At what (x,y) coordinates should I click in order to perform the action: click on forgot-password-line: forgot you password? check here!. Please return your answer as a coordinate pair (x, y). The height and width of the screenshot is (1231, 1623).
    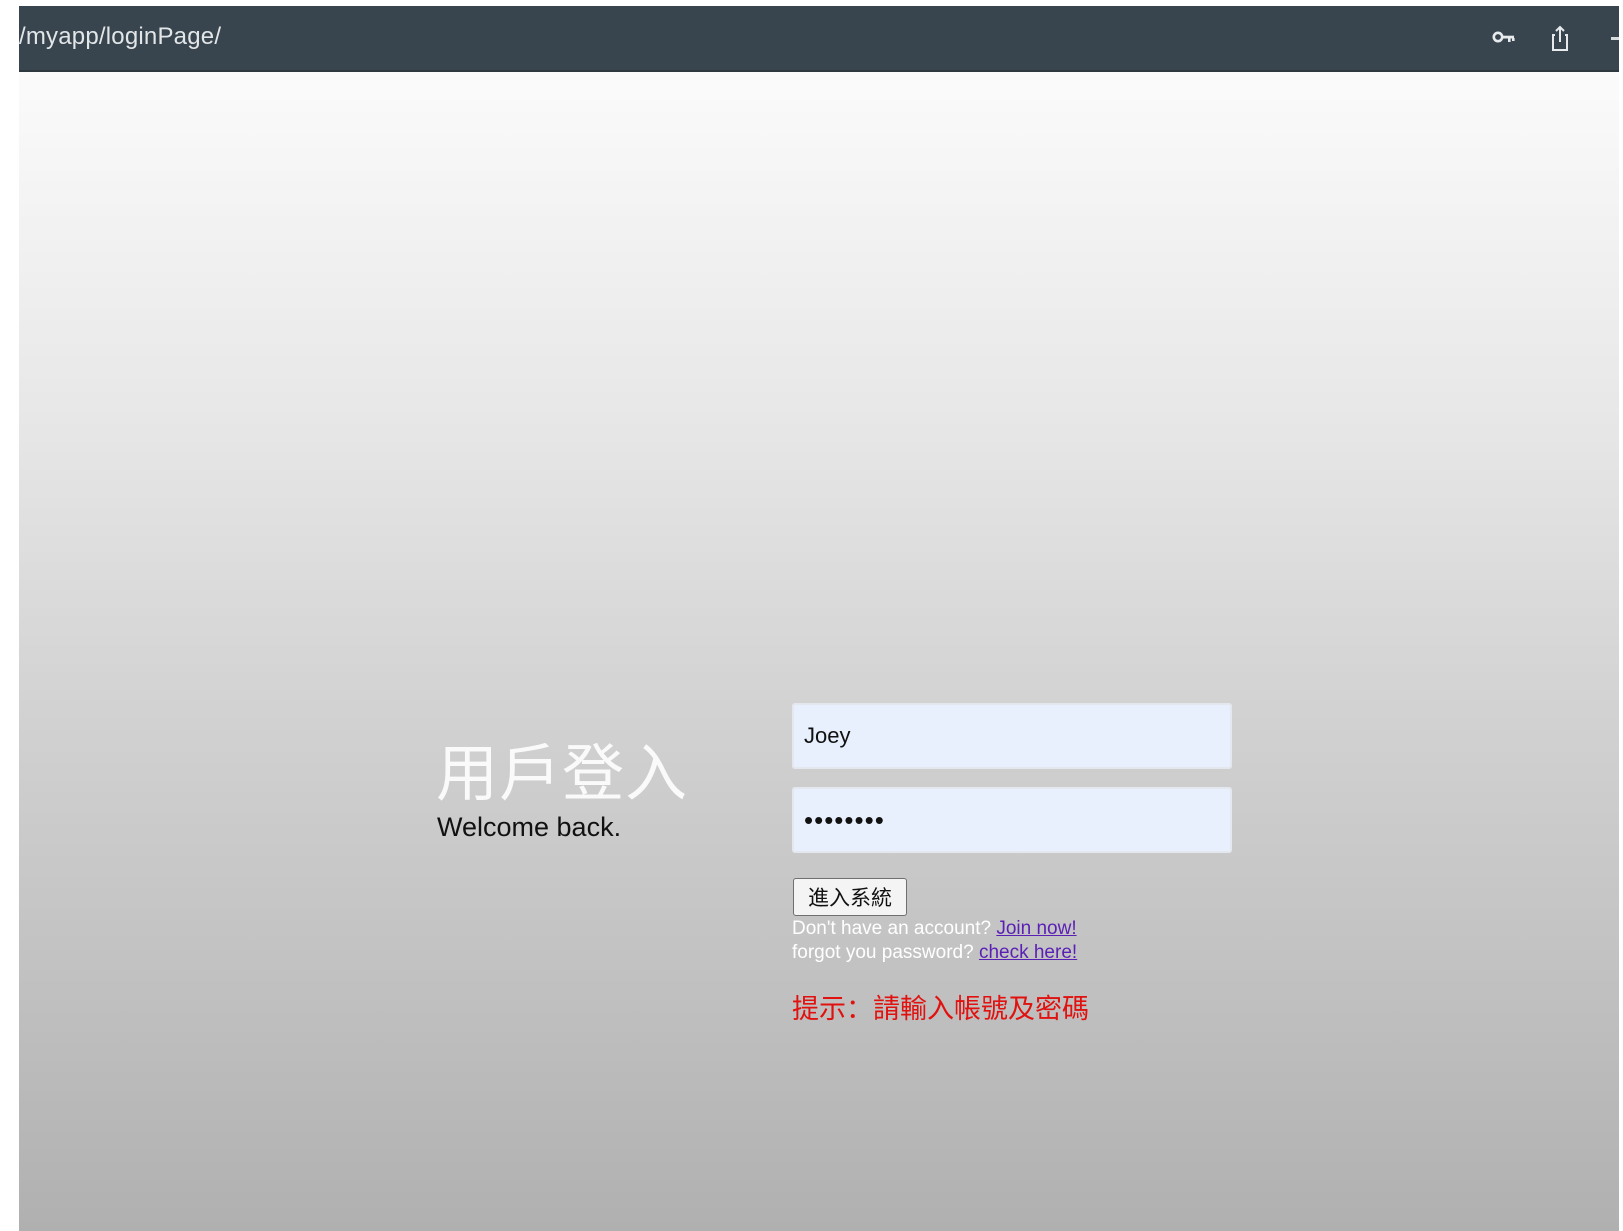
    Looking at the image, I should click on (934, 953).